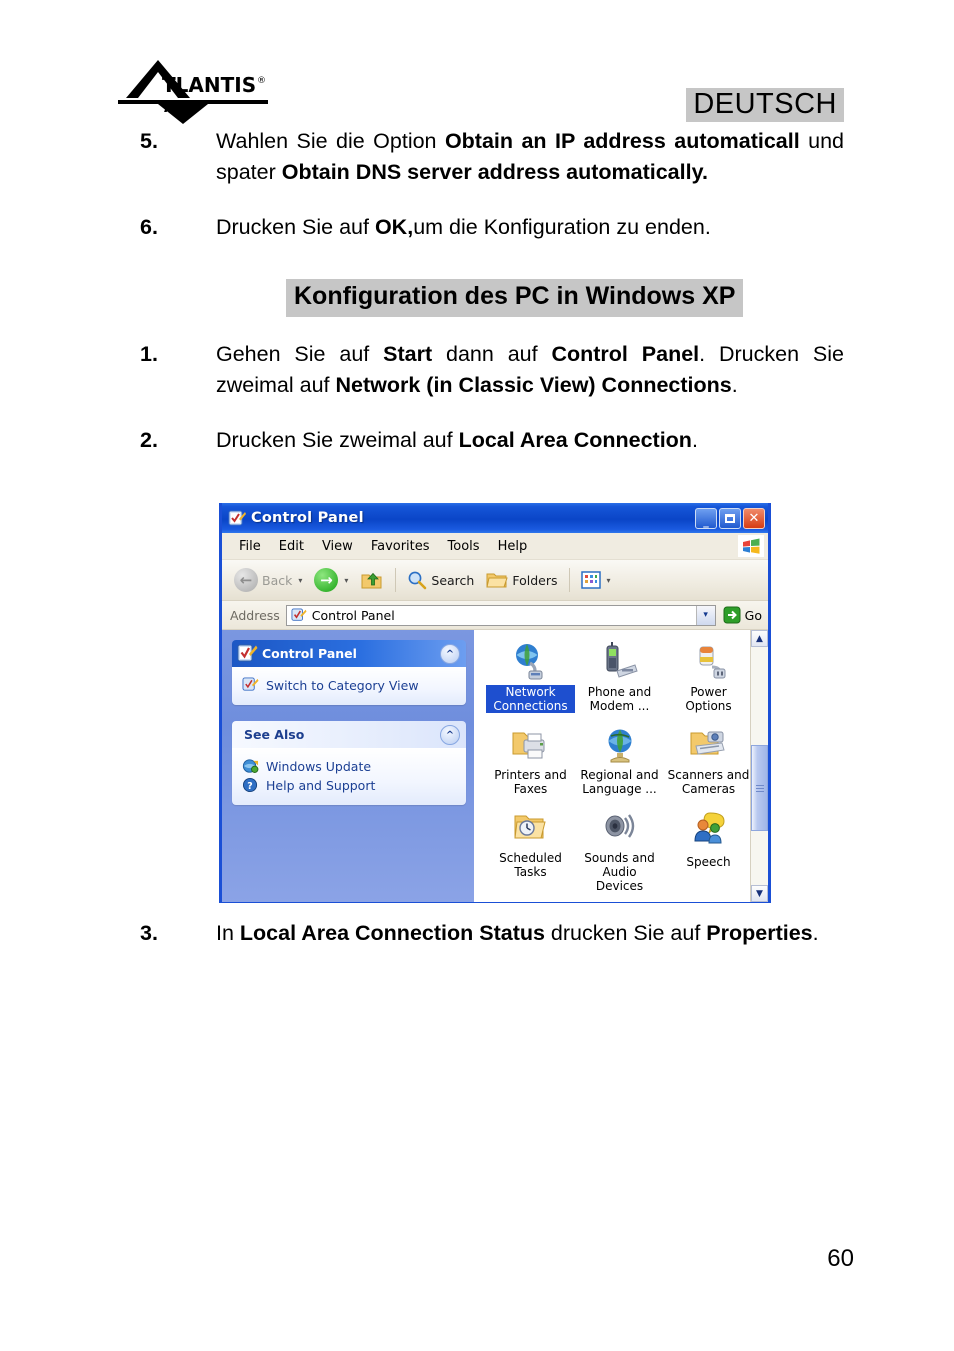 This screenshot has width=954, height=1351. I want to click on list-item: Switch to Category View, so click(350, 685).